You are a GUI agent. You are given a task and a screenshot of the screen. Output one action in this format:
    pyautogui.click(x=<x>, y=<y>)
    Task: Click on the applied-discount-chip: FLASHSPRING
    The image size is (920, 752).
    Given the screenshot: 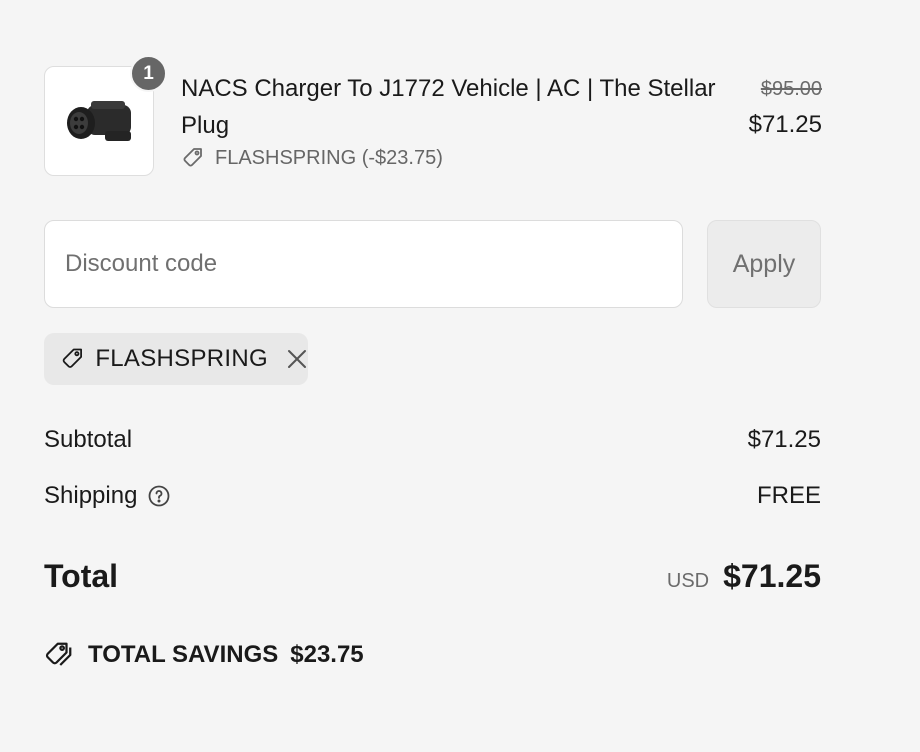 What is the action you would take?
    pyautogui.click(x=176, y=359)
    